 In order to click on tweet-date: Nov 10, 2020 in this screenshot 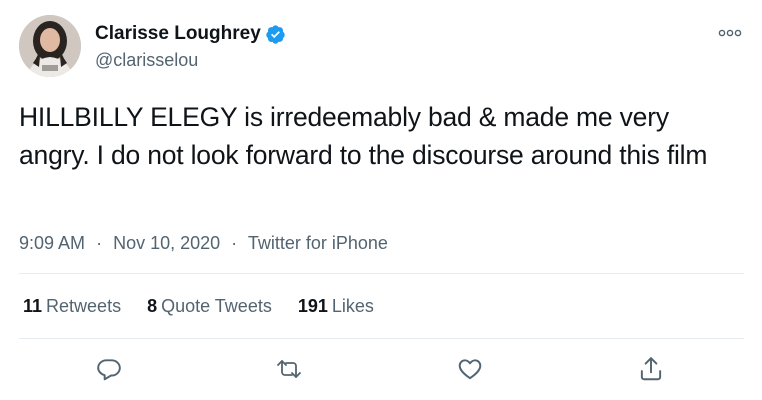, I will do `click(166, 243)`.